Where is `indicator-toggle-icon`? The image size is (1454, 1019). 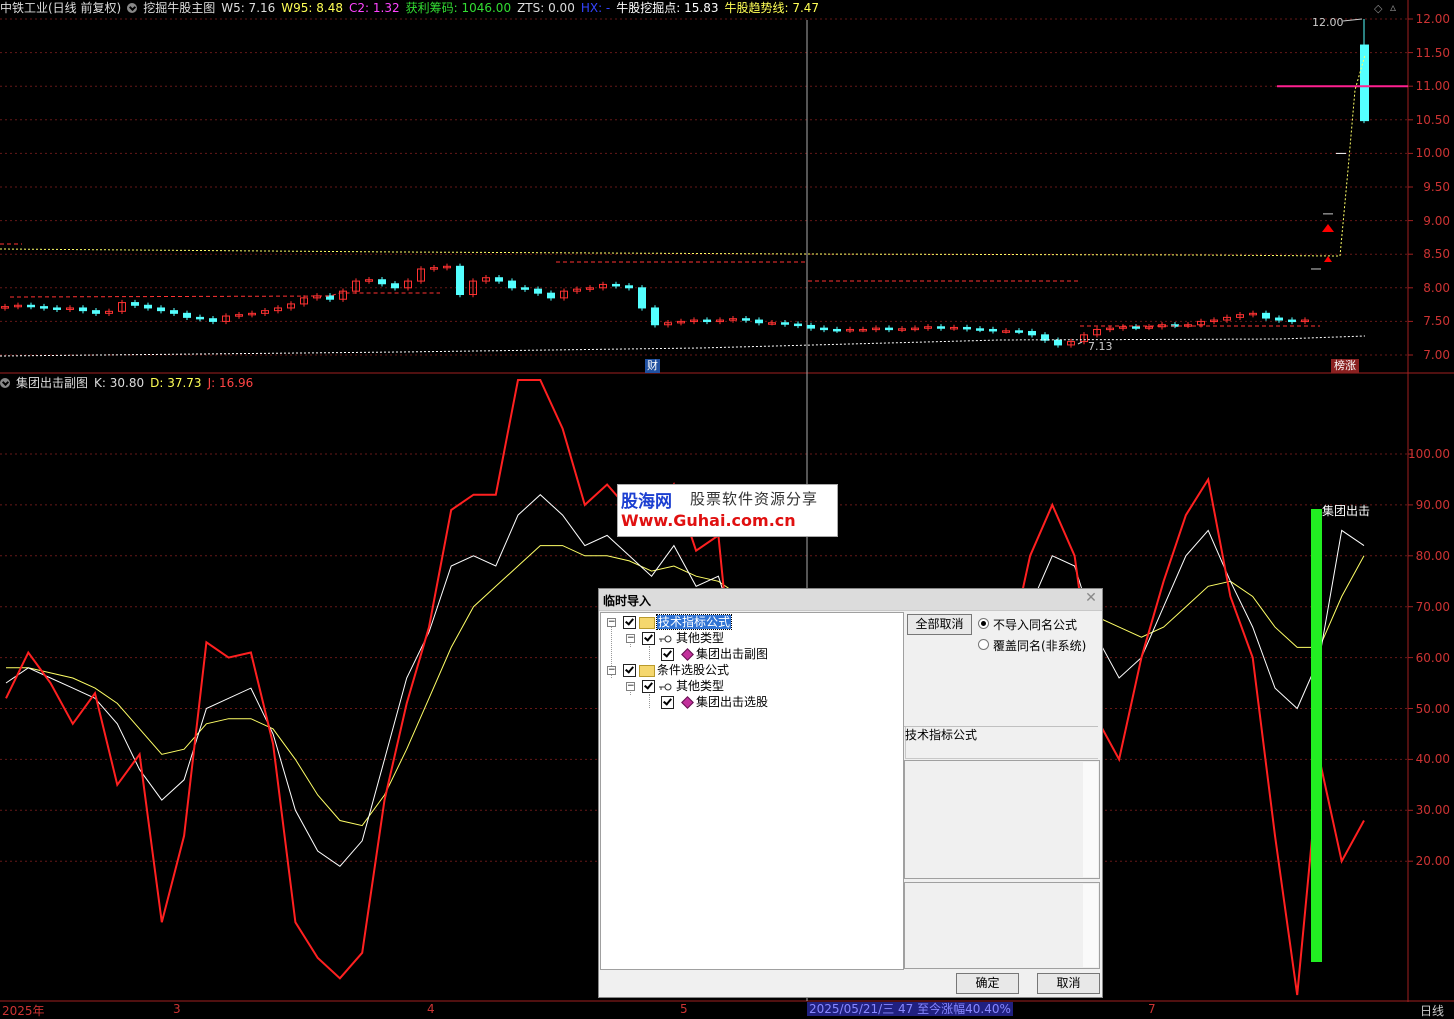
indicator-toggle-icon is located at coordinates (132, 8).